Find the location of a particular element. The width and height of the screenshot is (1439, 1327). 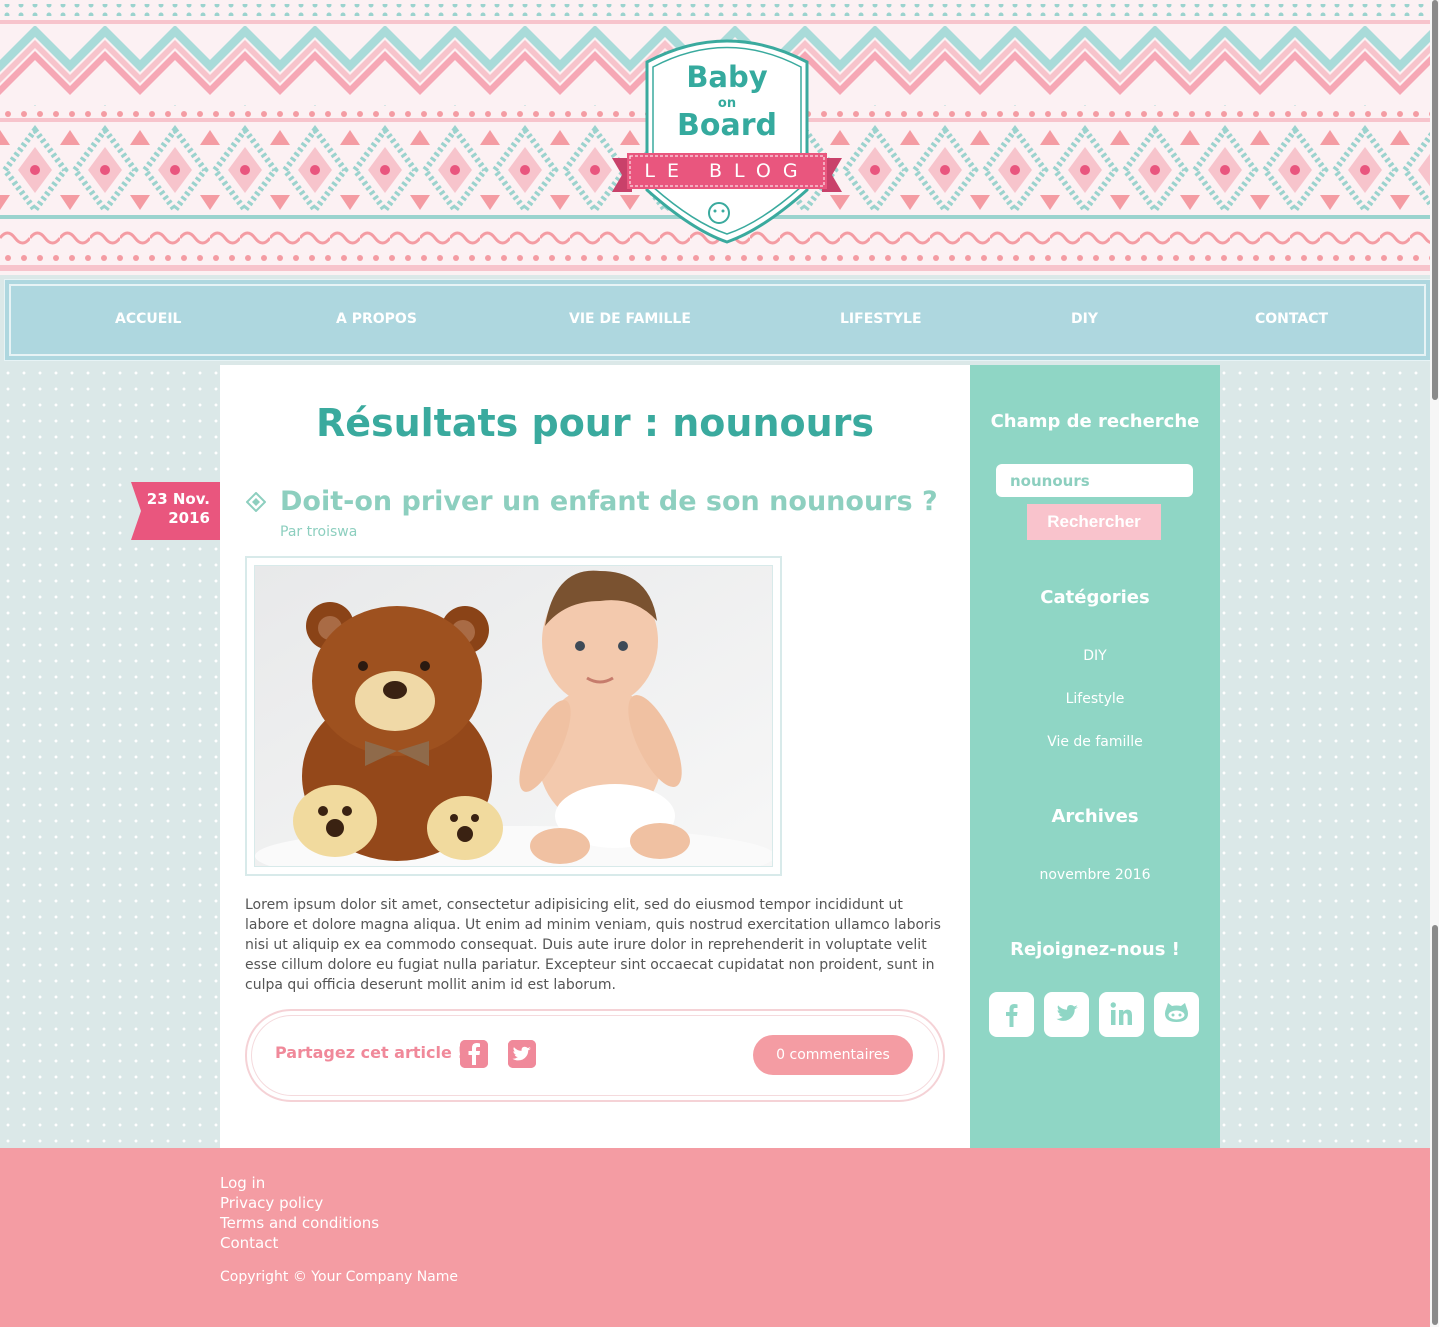

categories-heading: Catégories is located at coordinates (1095, 597).